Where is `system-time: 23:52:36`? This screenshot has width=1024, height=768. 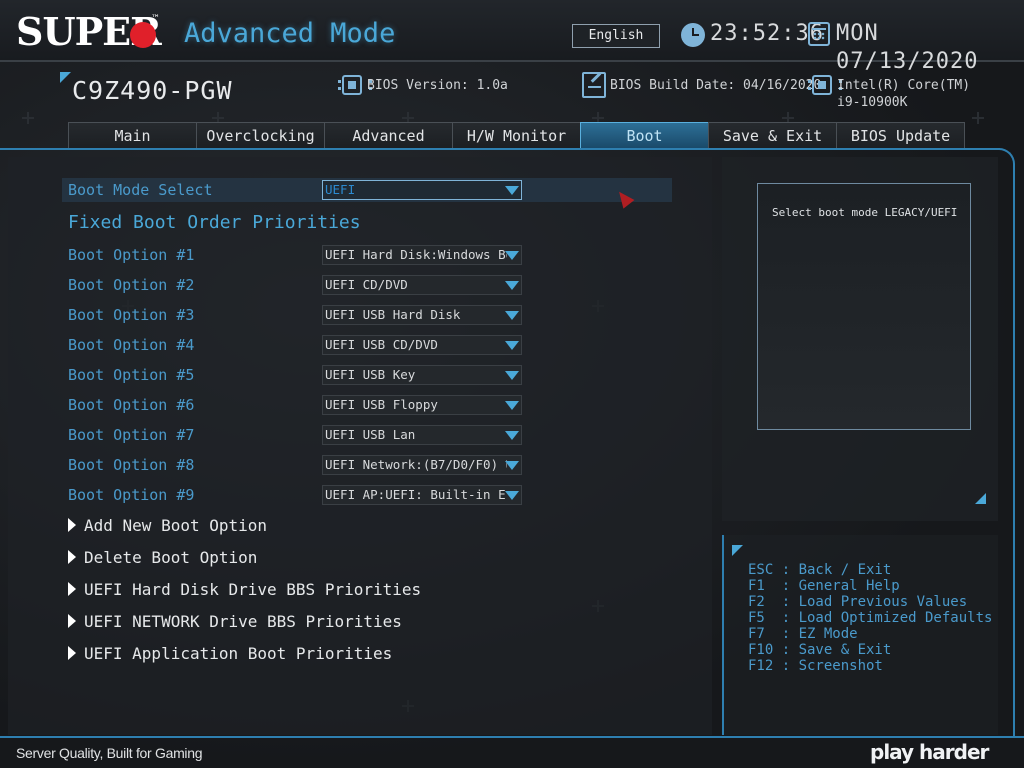 system-time: 23:52:36 is located at coordinates (767, 34).